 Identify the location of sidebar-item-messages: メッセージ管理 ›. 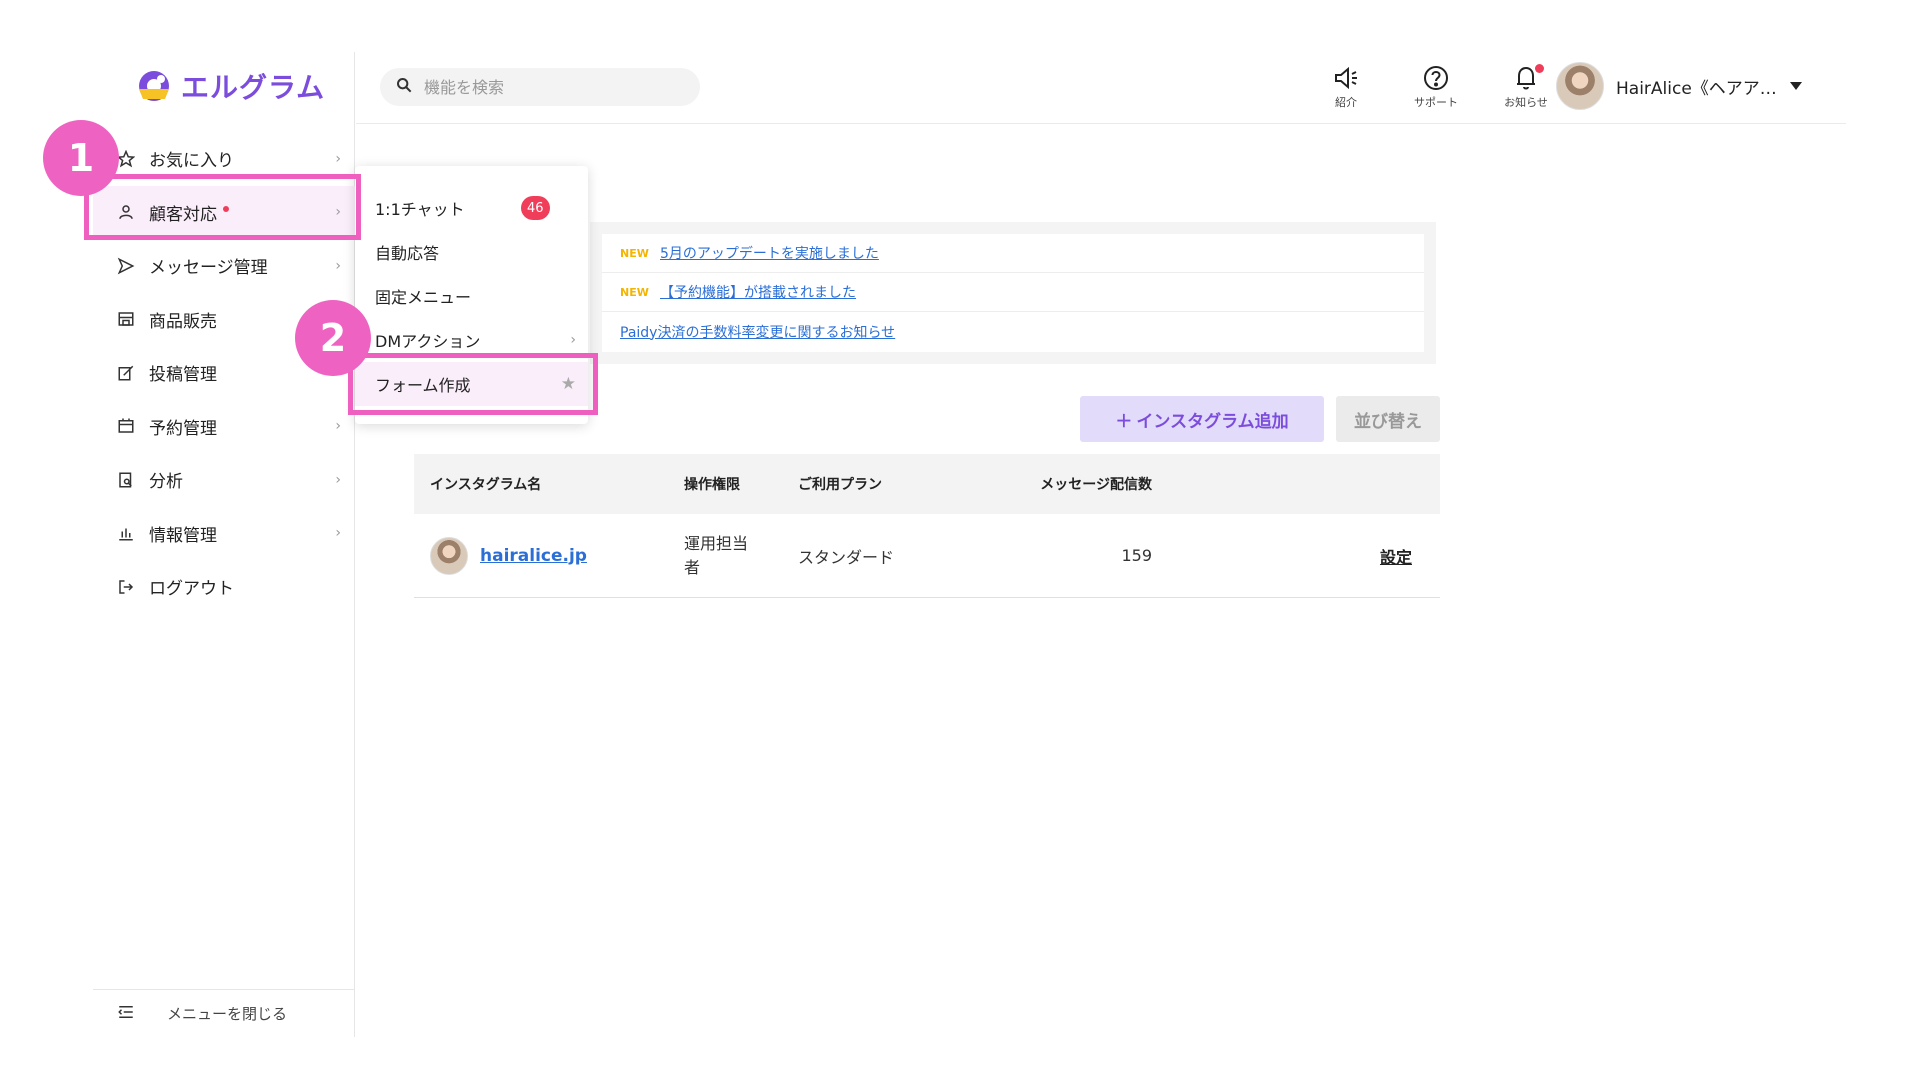
(224, 266).